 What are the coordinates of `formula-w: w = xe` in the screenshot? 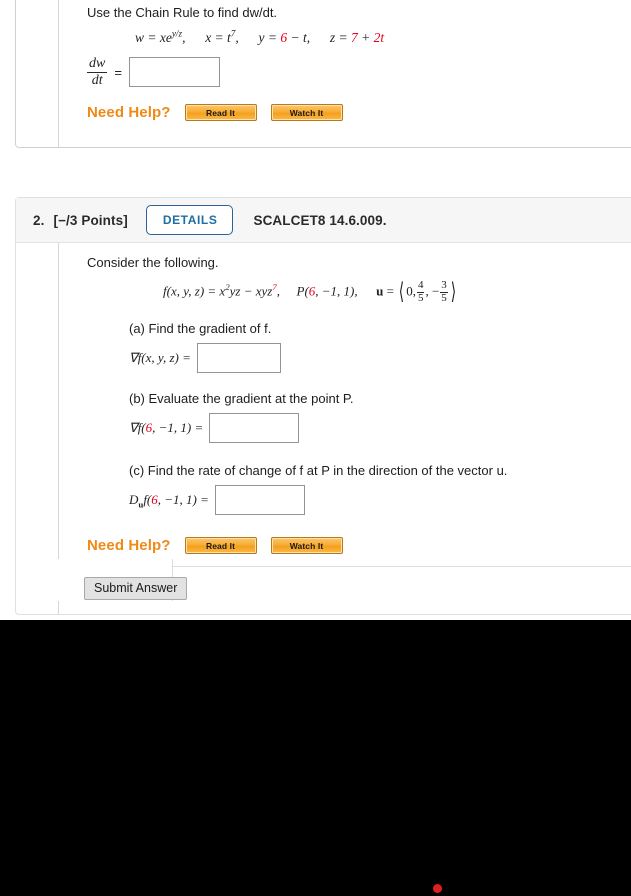 It's located at (153, 37).